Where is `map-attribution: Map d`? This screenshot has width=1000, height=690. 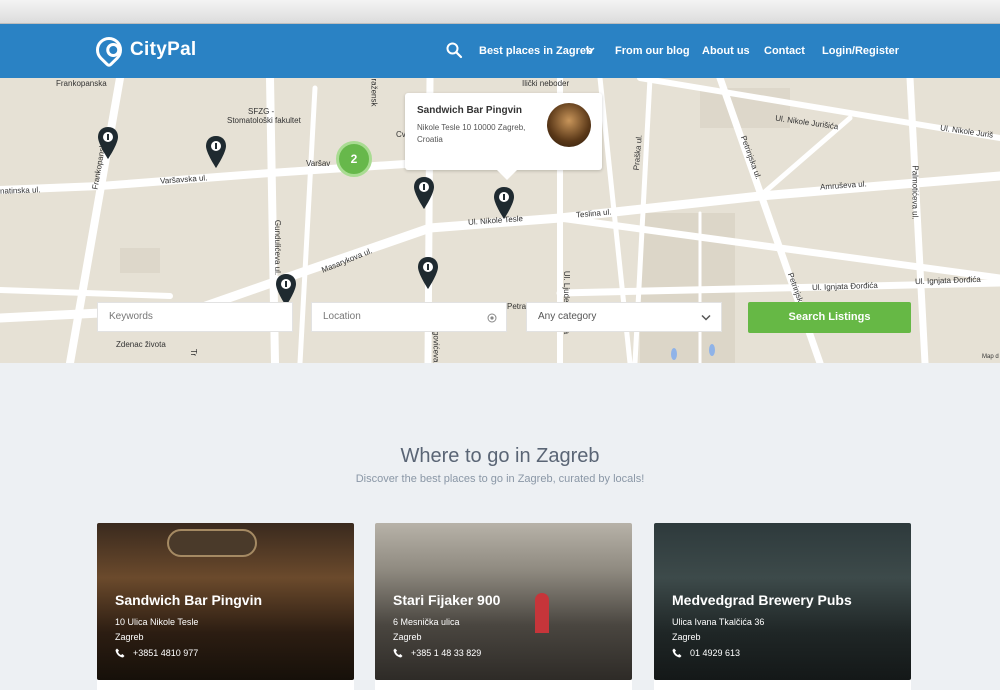
map-attribution: Map d is located at coordinates (990, 357).